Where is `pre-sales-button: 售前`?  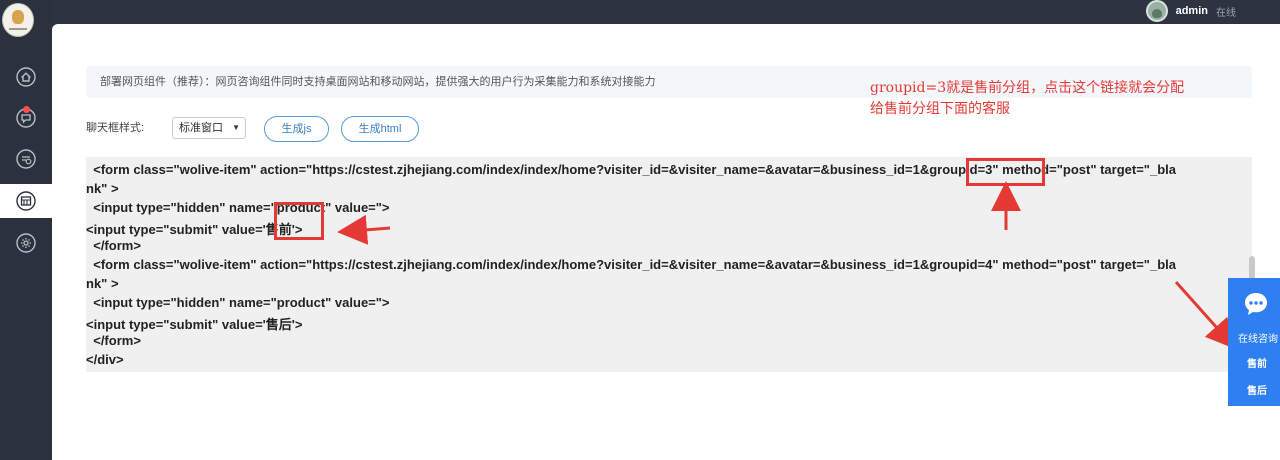
pre-sales-button: 售前 is located at coordinates (1254, 362).